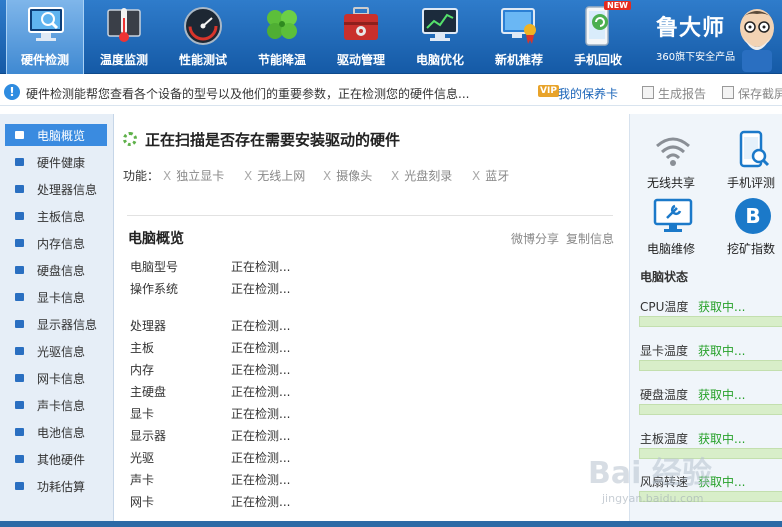  What do you see at coordinates (518, 60) in the screenshot?
I see `toolbar-tab-label: 新机推荐` at bounding box center [518, 60].